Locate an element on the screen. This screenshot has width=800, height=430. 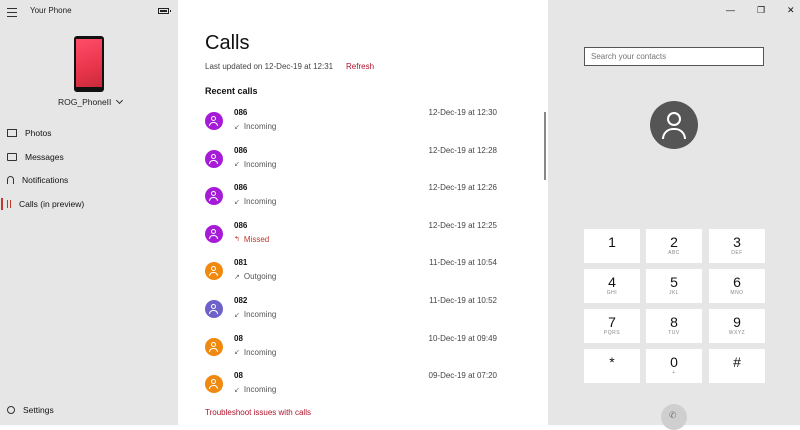
call-timestamp: 12-Dec-19 at 12:30 is located at coordinates (463, 112).